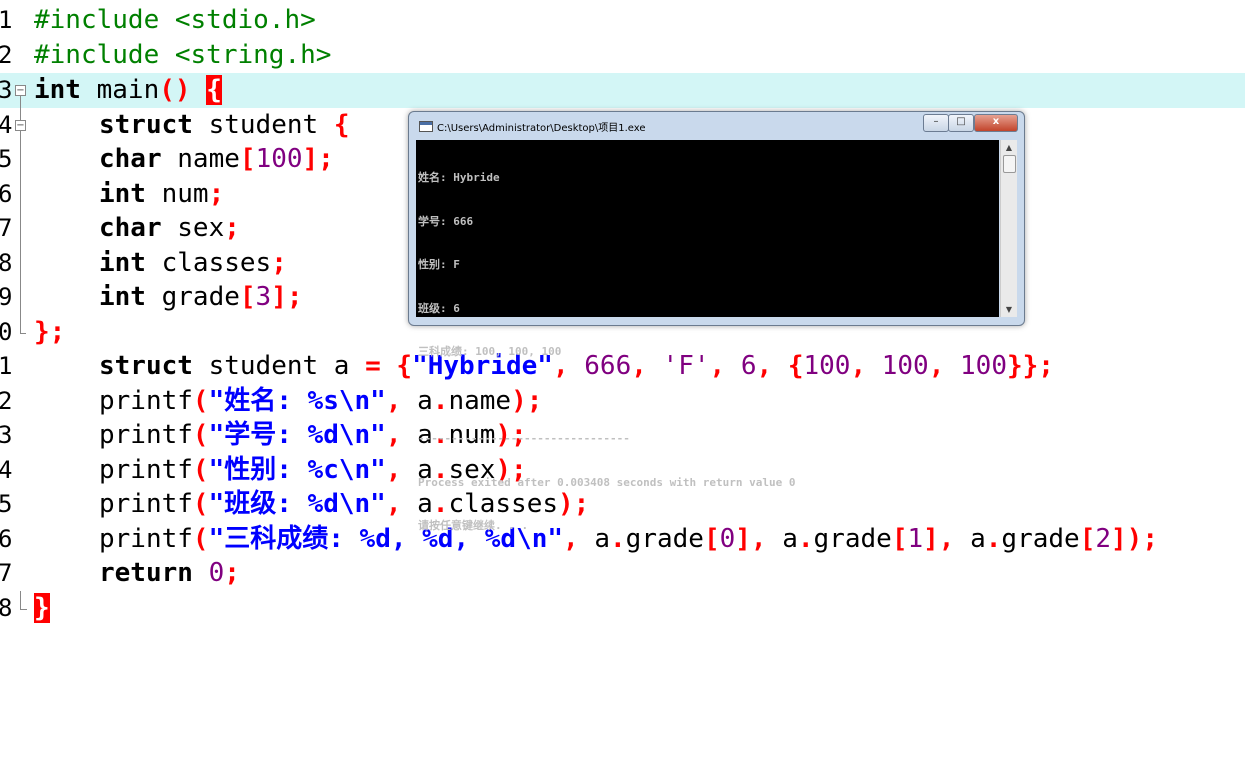 The width and height of the screenshot is (1245, 766). I want to click on code-line: 1 #include <stdio.h>, so click(622, 20).